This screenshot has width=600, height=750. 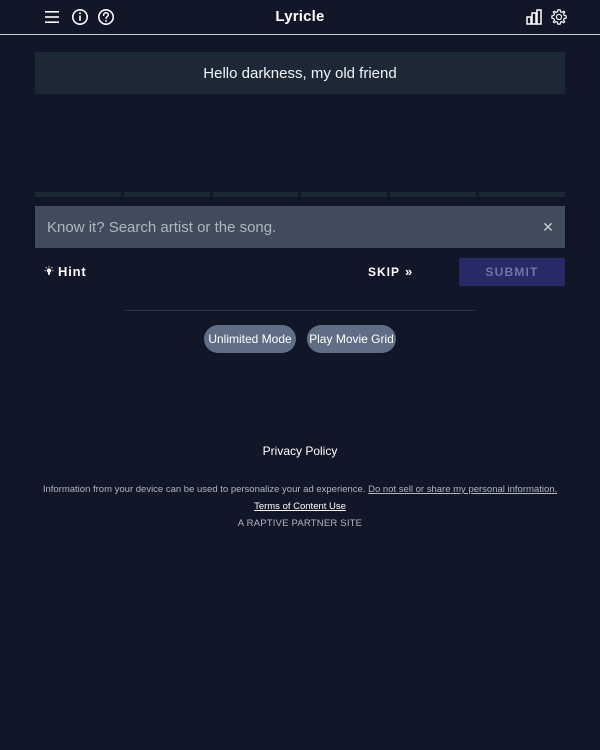 I want to click on app-title: Lyricle, so click(x=300, y=16).